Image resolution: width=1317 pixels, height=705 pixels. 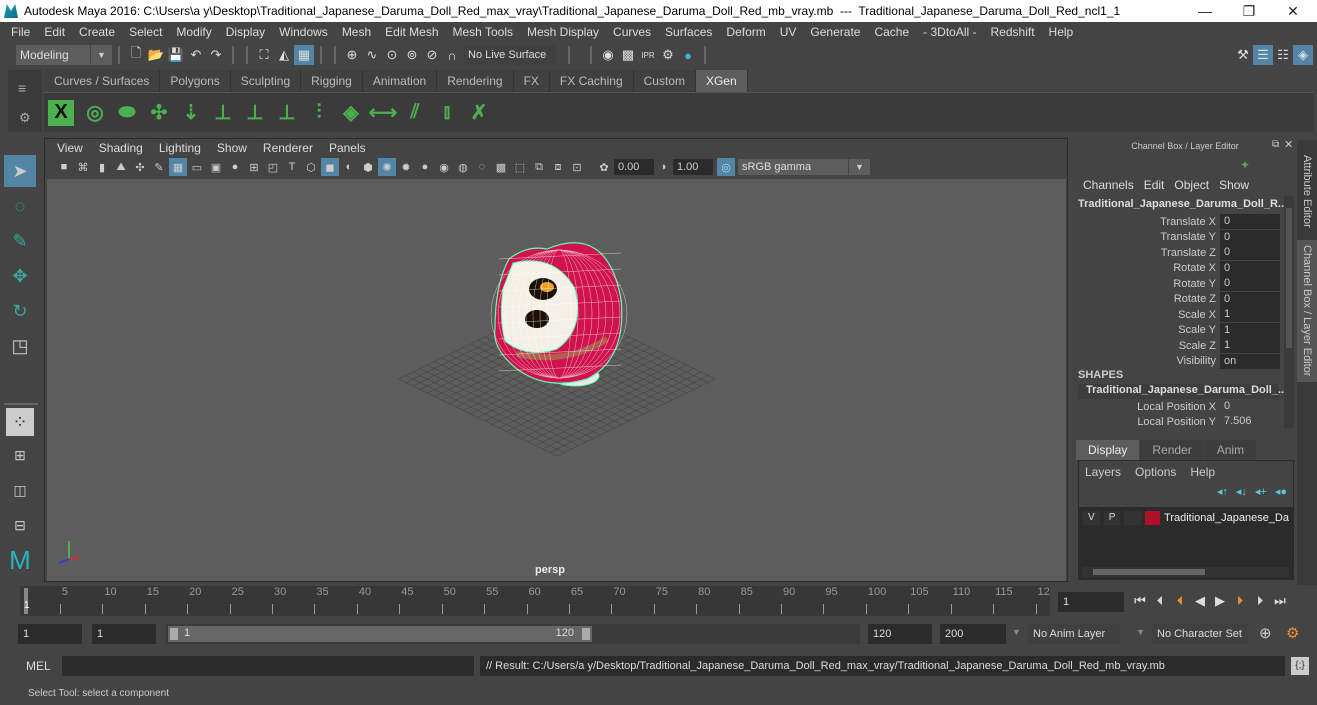 I want to click on menu-3dtoall: - 3DtoAll -, so click(x=949, y=32).